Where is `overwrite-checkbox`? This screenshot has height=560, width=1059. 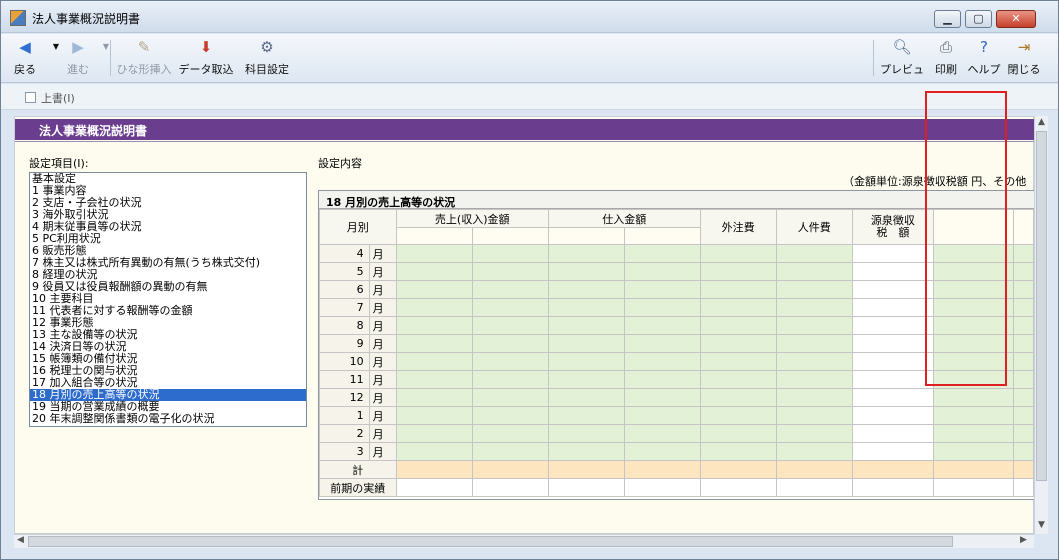
overwrite-checkbox is located at coordinates (30, 97).